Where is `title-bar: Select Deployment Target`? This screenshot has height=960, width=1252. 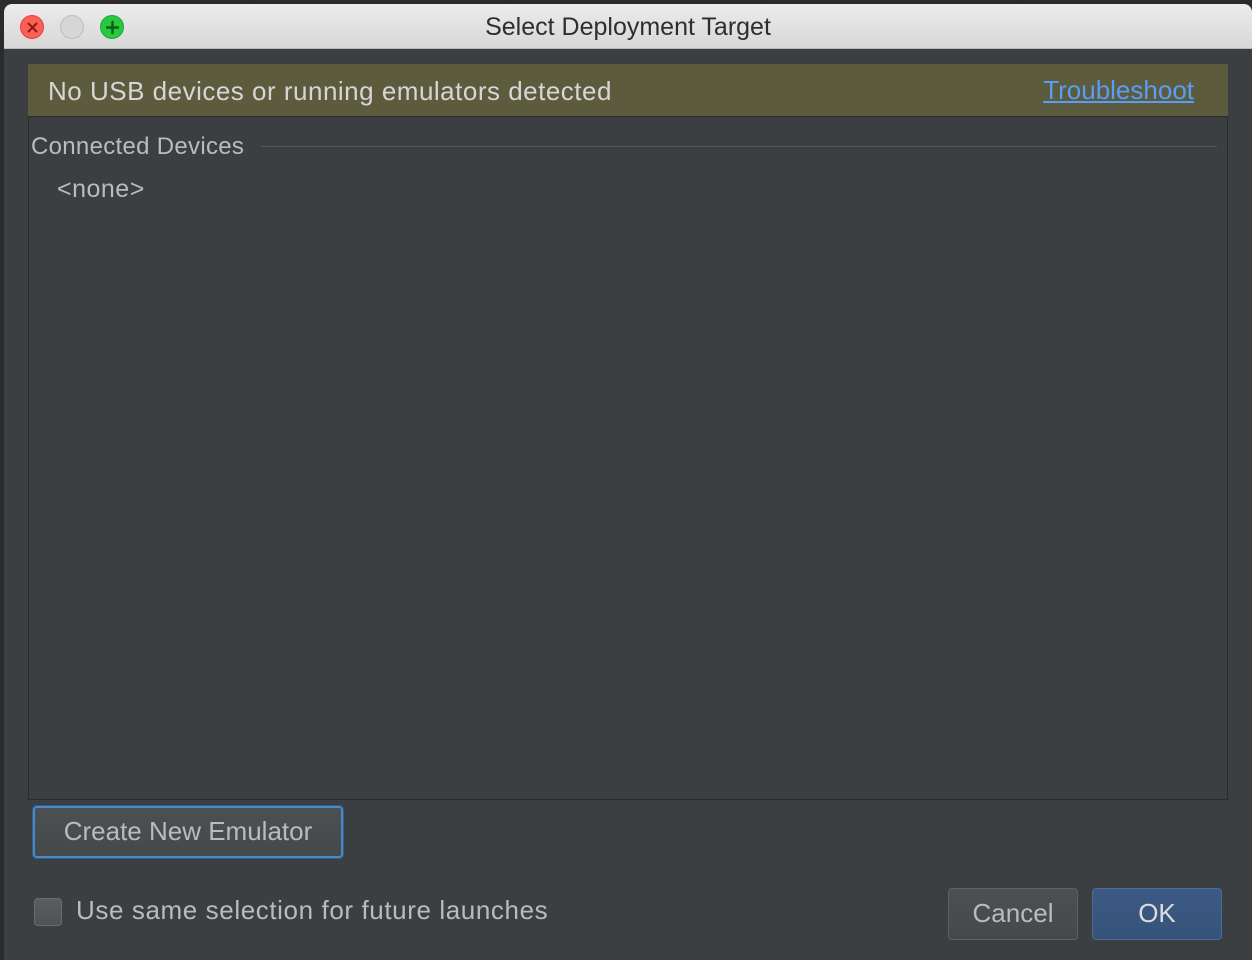
title-bar: Select Deployment Target is located at coordinates (628, 26).